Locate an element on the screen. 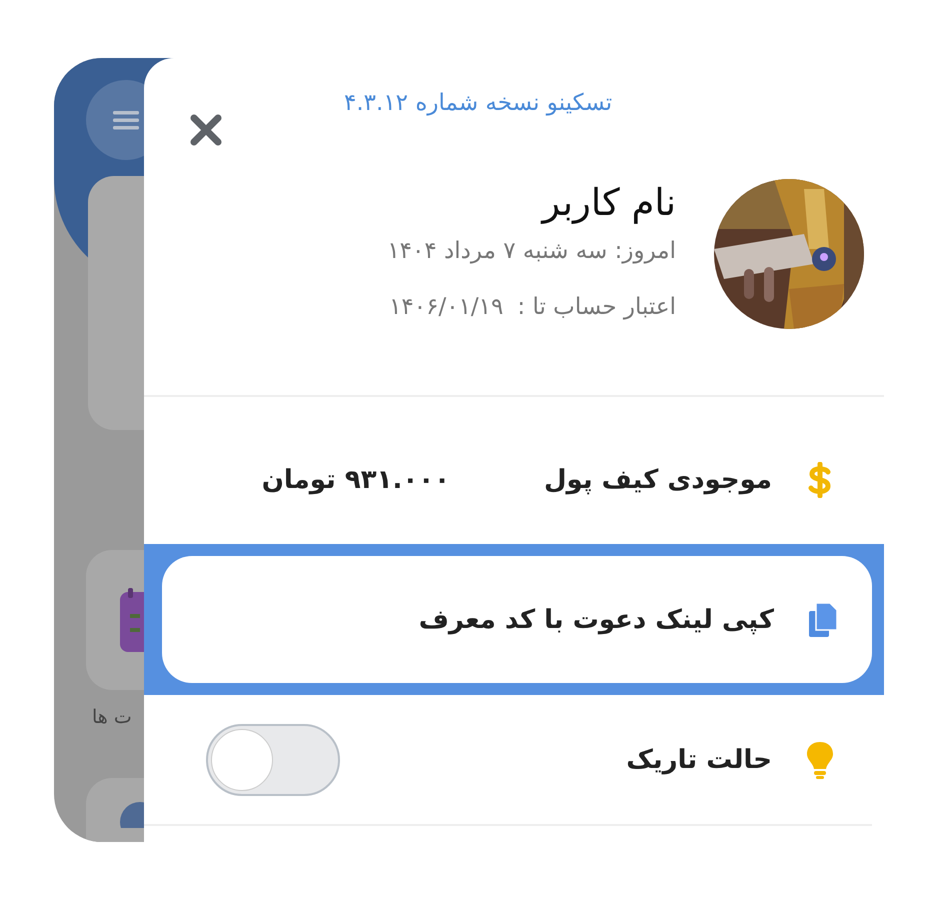 This screenshot has height=902, width=938. menu-label: حالت تاریک is located at coordinates (699, 759).